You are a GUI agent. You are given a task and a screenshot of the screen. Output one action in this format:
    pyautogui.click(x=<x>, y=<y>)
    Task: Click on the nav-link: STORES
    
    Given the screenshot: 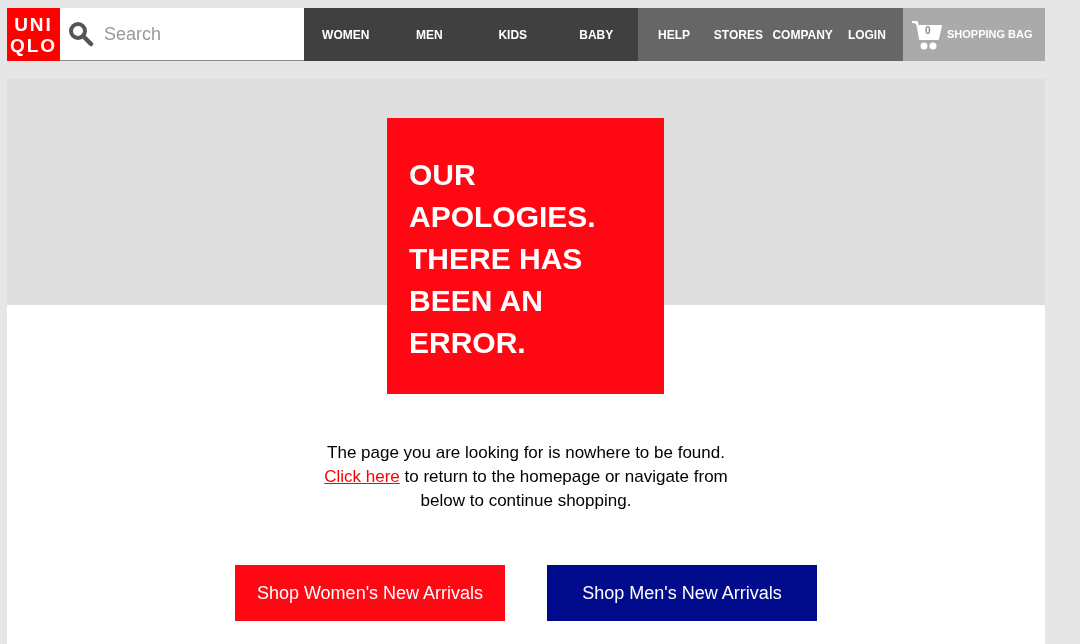 What is the action you would take?
    pyautogui.click(x=738, y=34)
    